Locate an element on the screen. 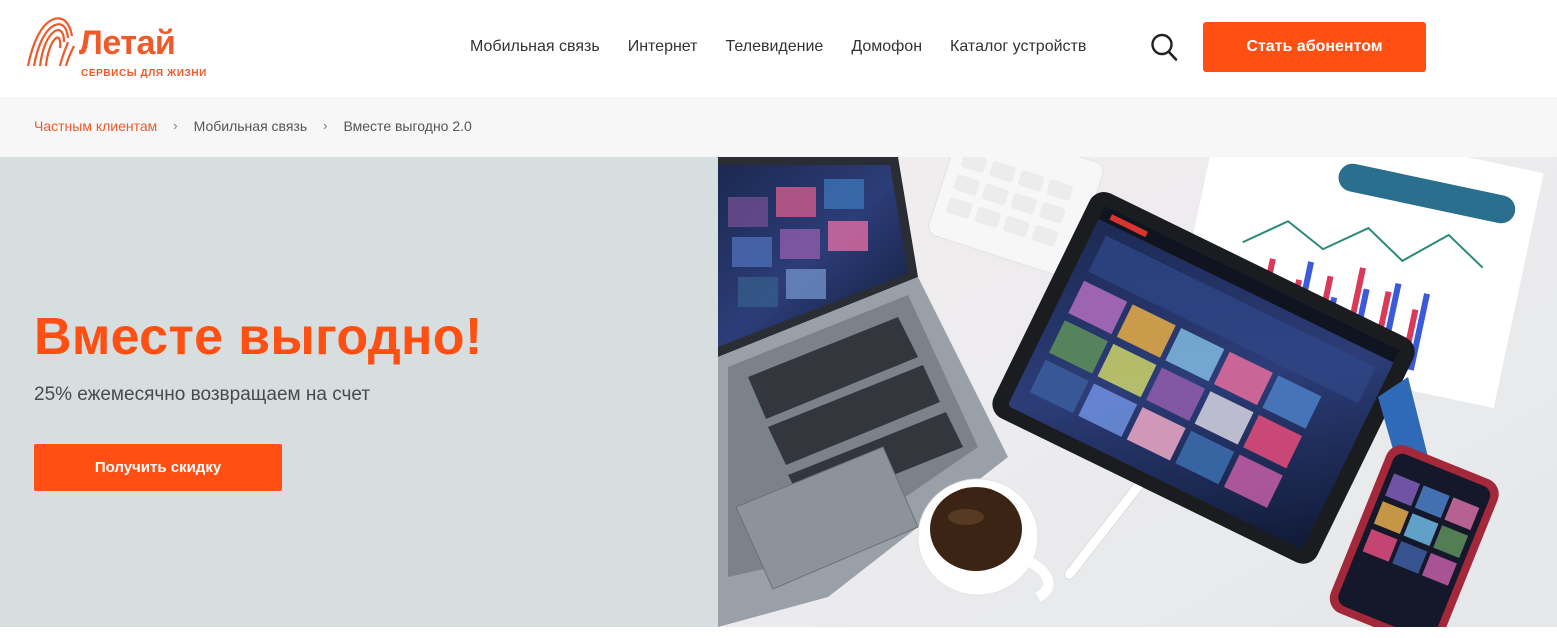 The width and height of the screenshot is (1557, 638). hero-title: Вместе выгодно! is located at coordinates (258, 337).